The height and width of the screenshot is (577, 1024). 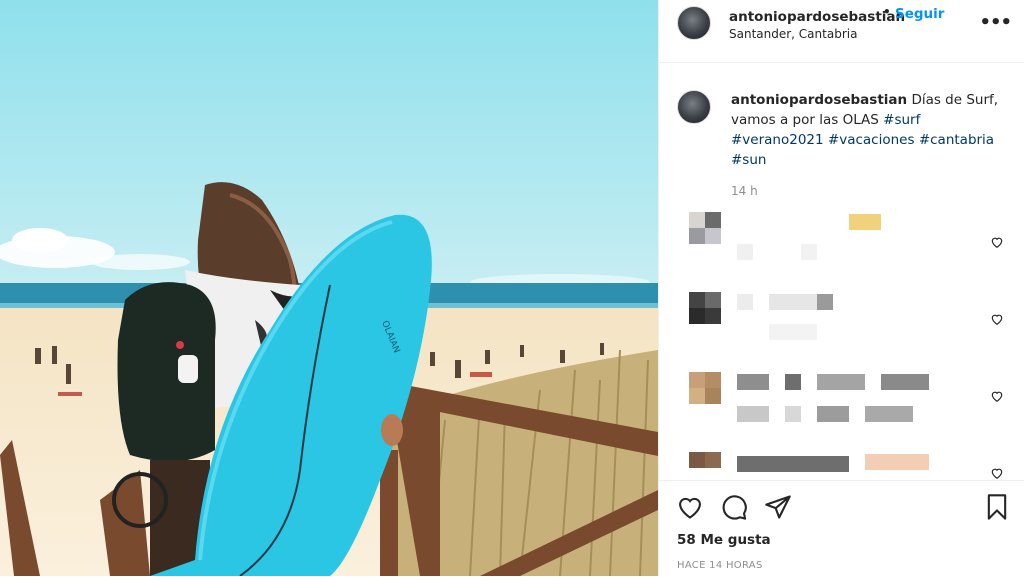 I want to click on hashtag-sun: #sun, so click(x=748, y=160).